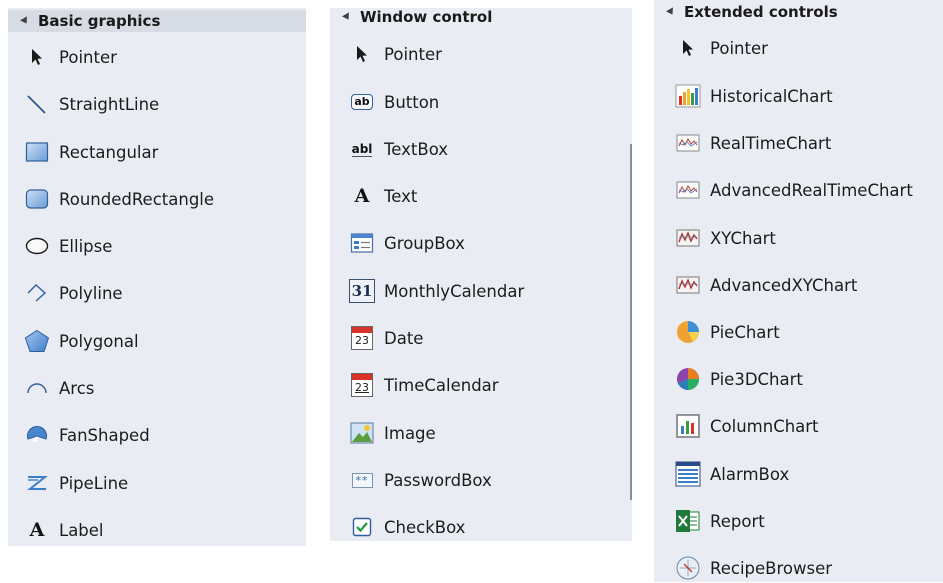 Image resolution: width=943 pixels, height=583 pixels. Describe the element at coordinates (454, 291) in the screenshot. I see `tool-label: MonthlyCalendar` at that location.